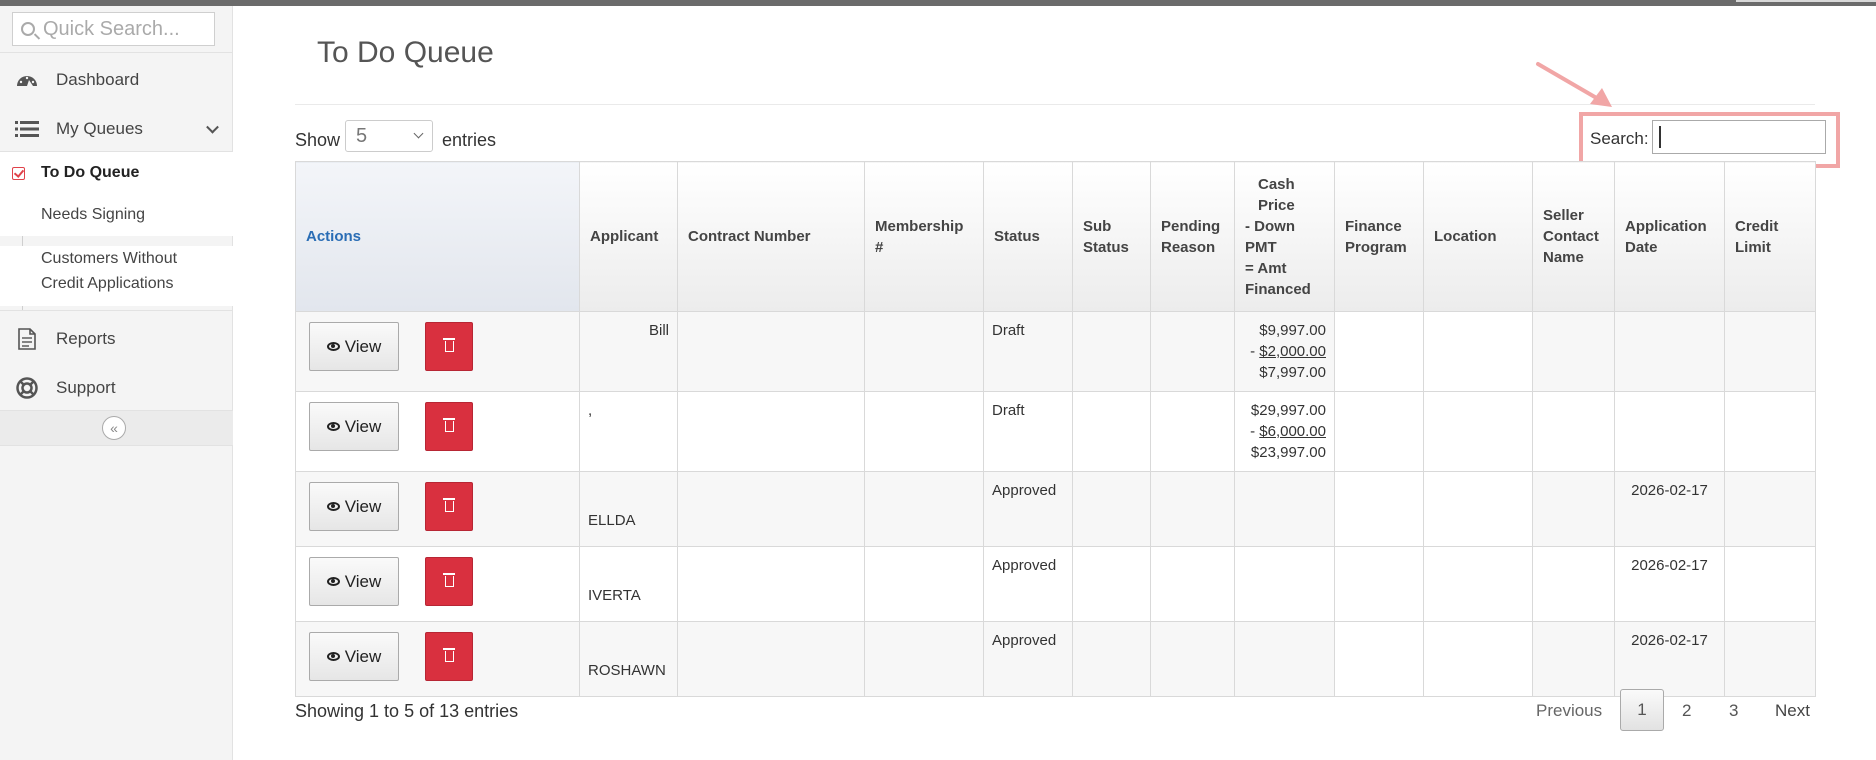  What do you see at coordinates (27, 80) in the screenshot?
I see `dashboard-gauge-icon` at bounding box center [27, 80].